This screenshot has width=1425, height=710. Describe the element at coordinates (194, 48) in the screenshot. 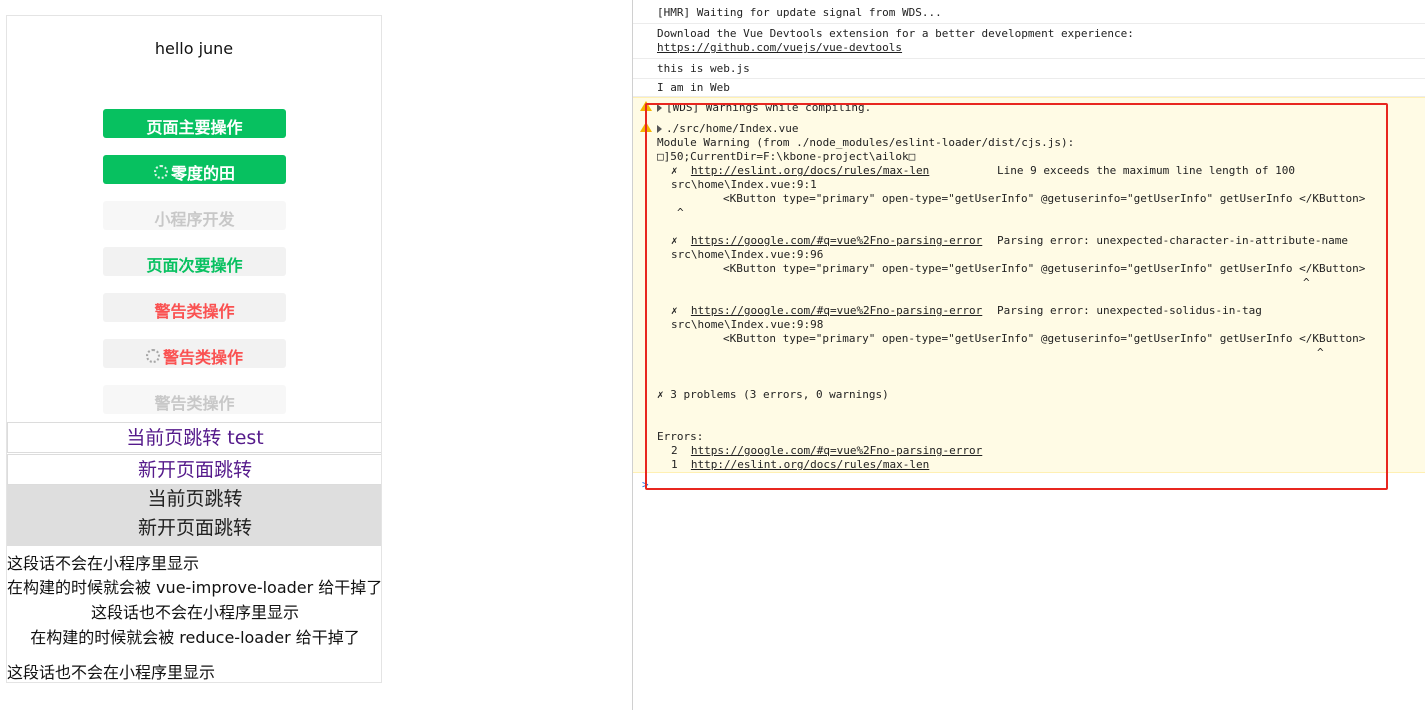

I see `hello-text: hello june` at that location.